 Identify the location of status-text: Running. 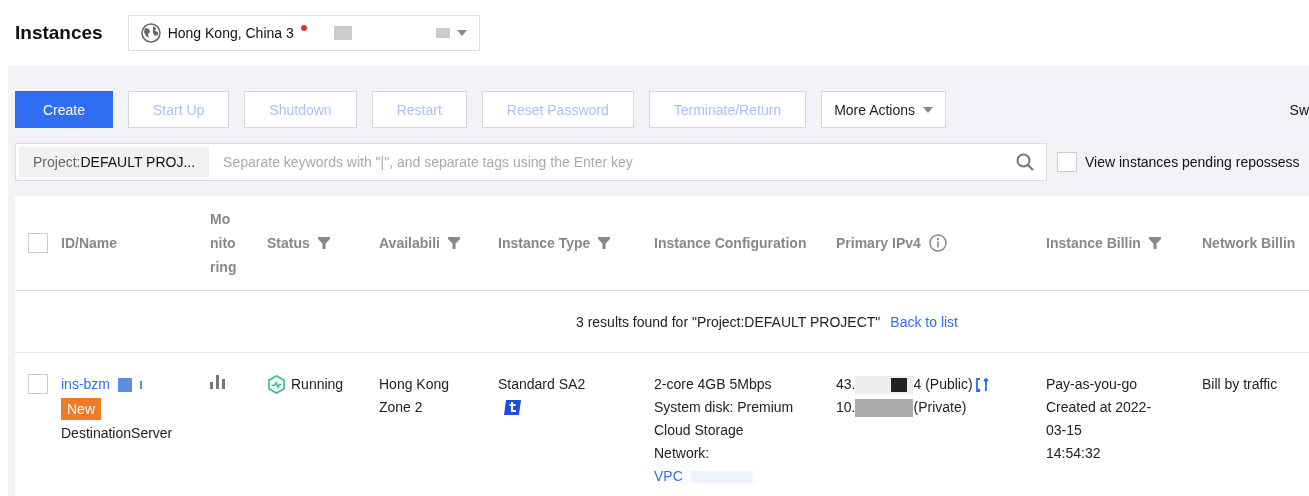
(317, 384).